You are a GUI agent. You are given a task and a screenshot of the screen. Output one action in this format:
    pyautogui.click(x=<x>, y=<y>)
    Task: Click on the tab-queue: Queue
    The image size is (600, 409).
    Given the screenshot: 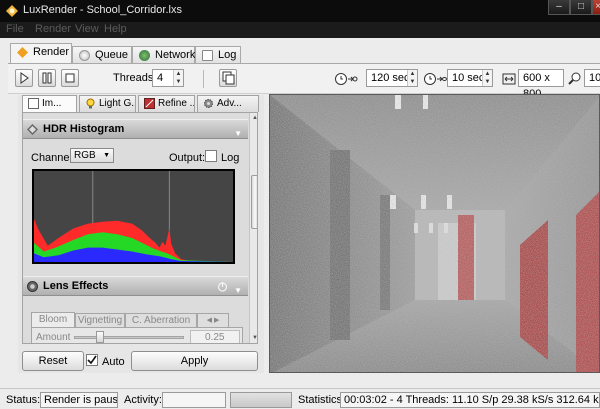 What is the action you would take?
    pyautogui.click(x=102, y=55)
    